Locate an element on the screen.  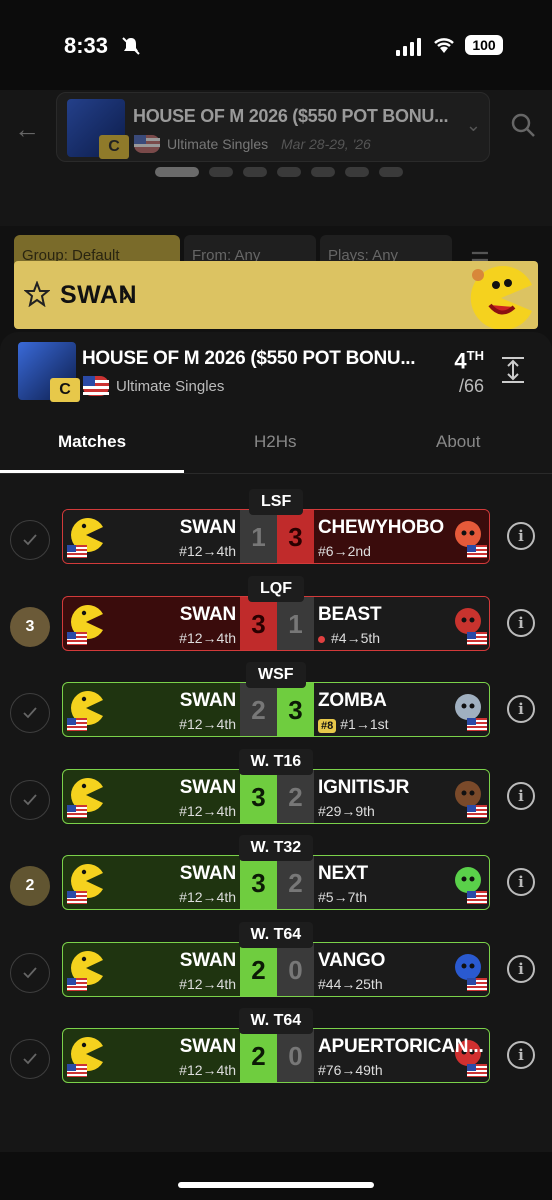
home-indicator is located at coordinates (276, 1185).